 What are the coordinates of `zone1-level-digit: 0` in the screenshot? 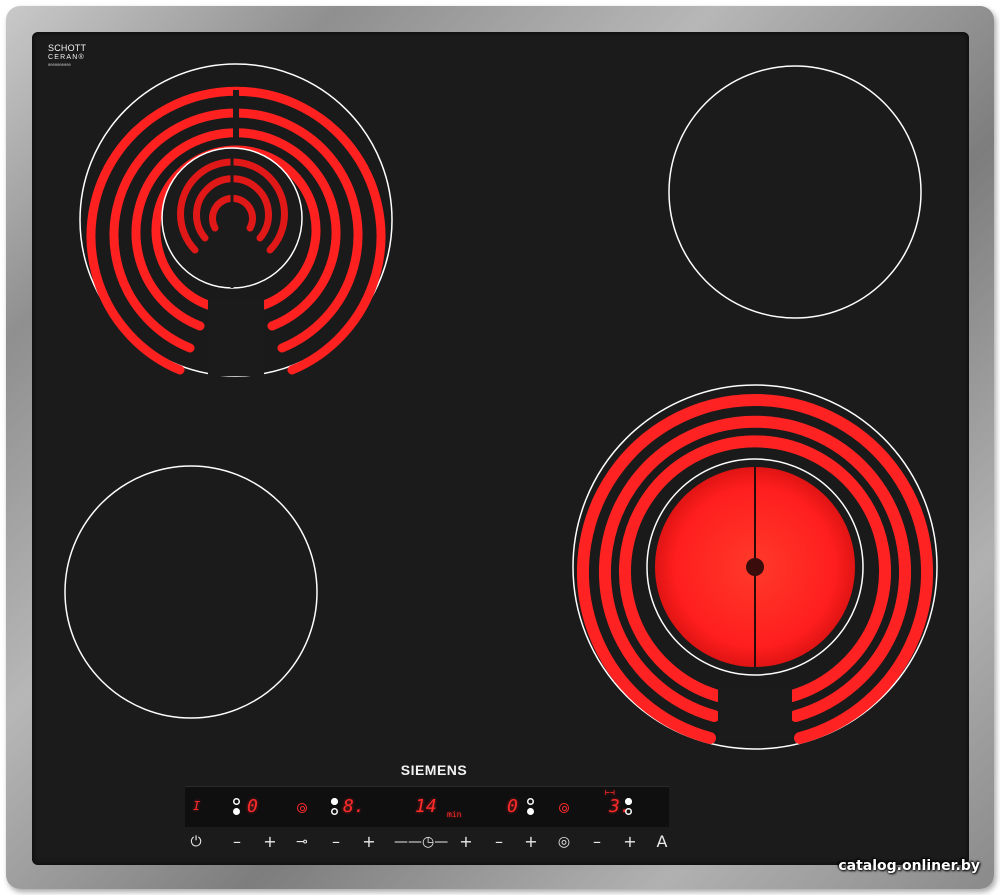 It's located at (252, 806).